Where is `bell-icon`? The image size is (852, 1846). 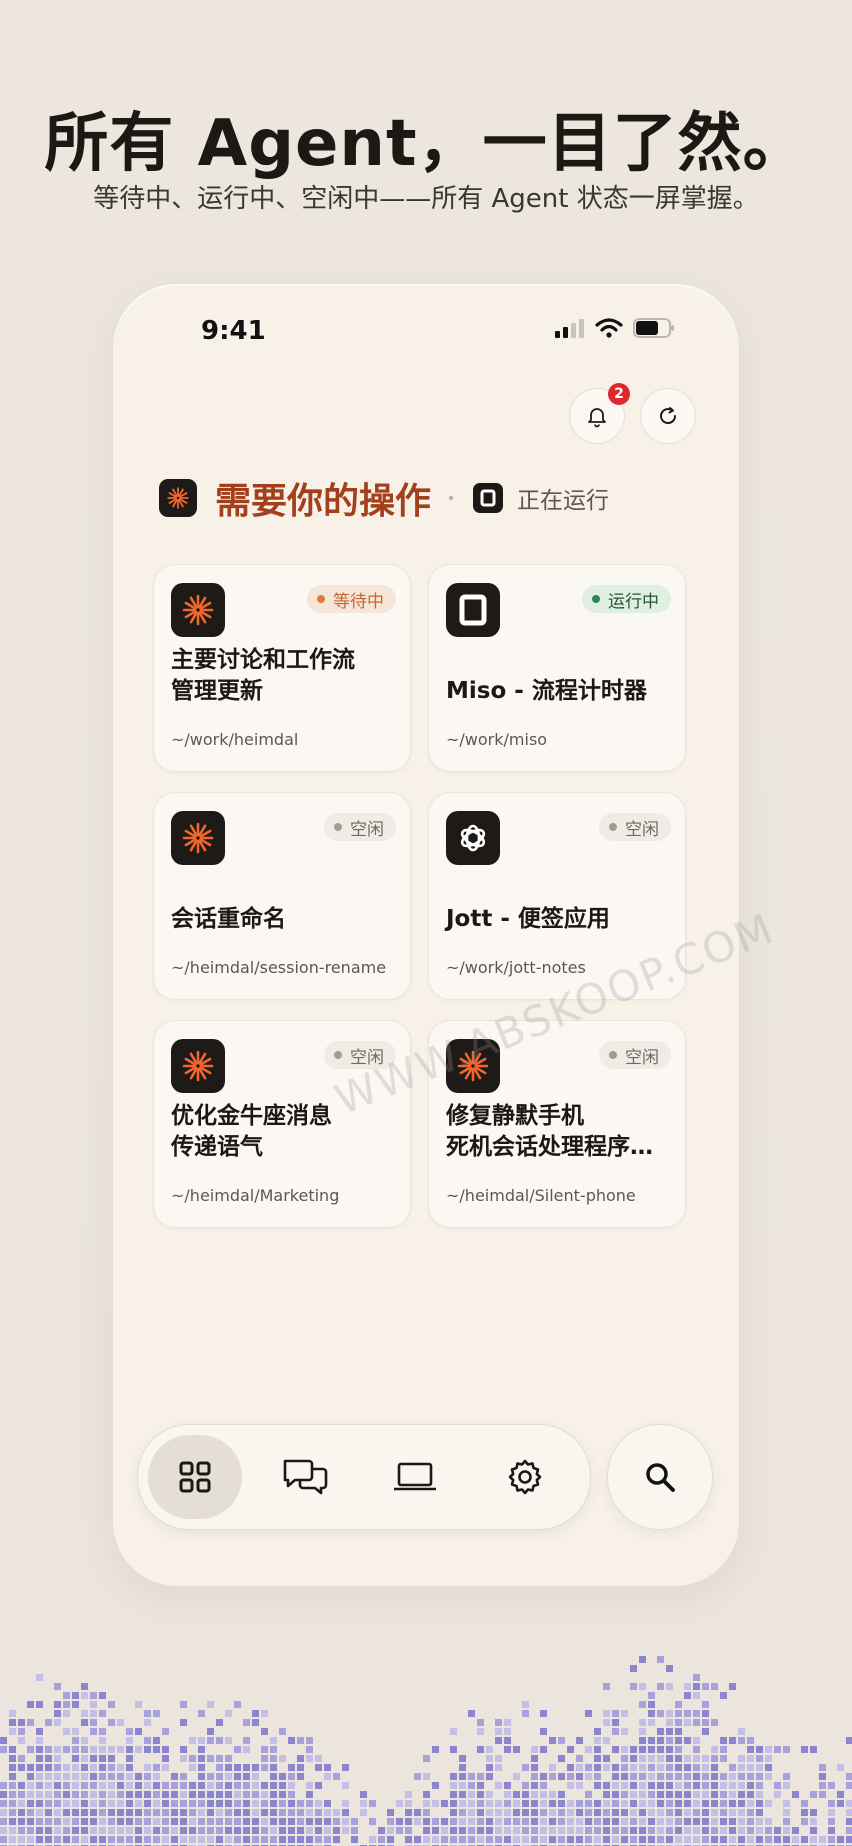 bell-icon is located at coordinates (597, 418).